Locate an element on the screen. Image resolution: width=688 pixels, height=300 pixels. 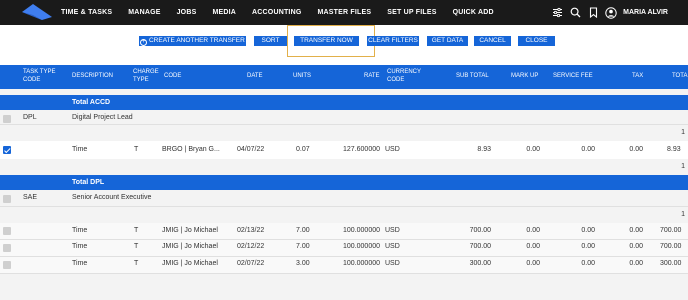
task-type-name: Digital Project Lead is located at coordinates (102, 117).